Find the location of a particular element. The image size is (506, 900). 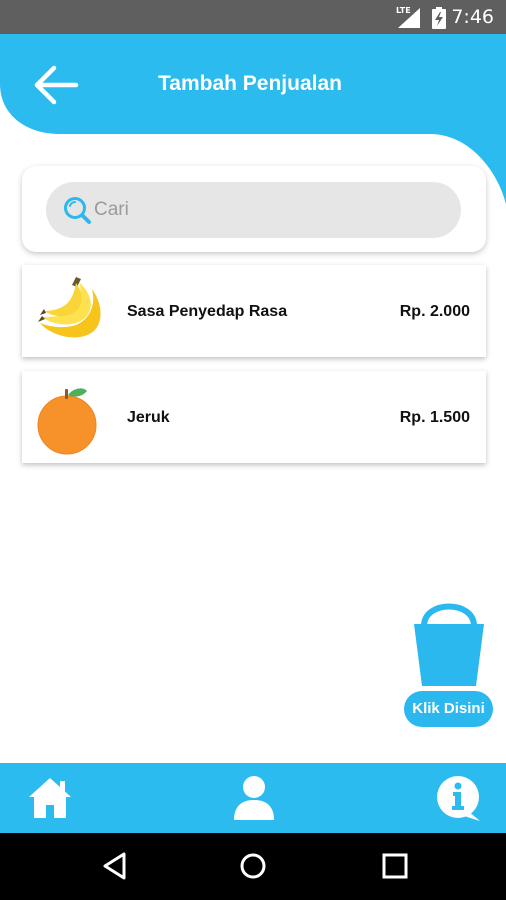

status-bar: LTE 7:46 is located at coordinates (253, 17).